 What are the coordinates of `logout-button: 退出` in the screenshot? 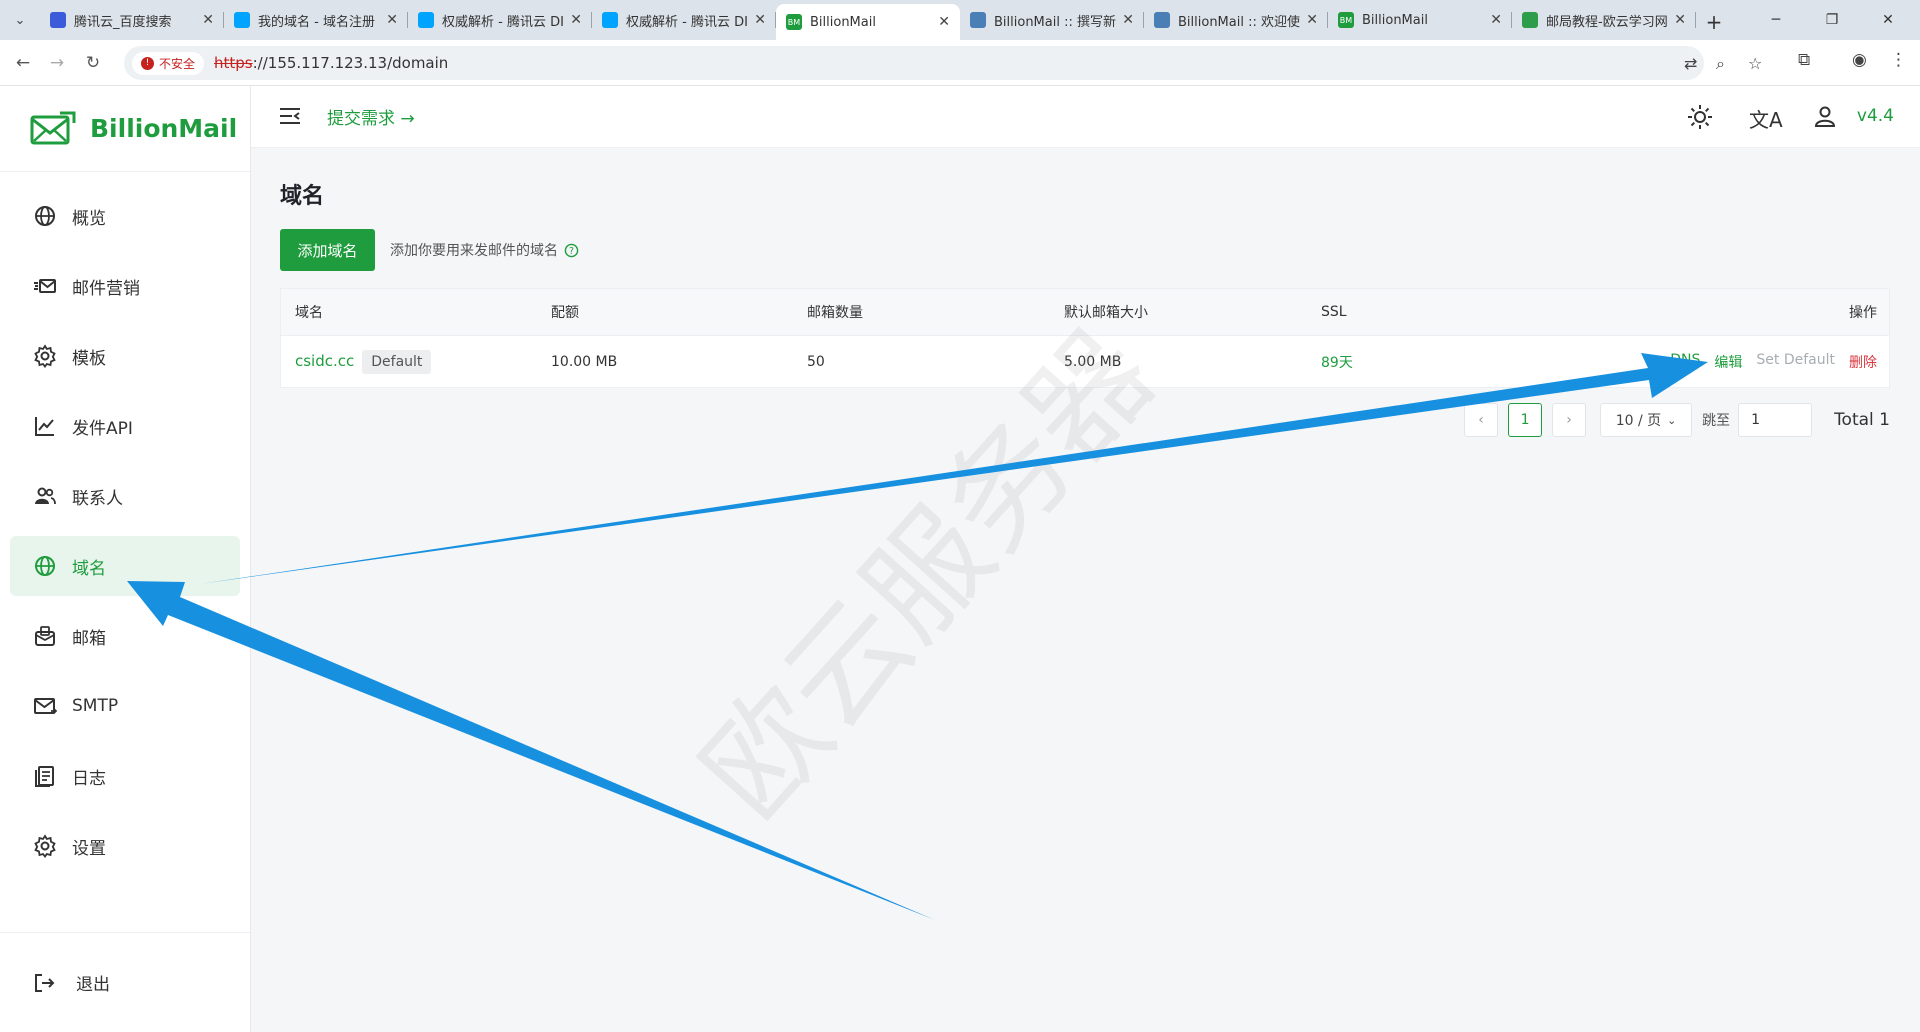 It's located at (125, 982).